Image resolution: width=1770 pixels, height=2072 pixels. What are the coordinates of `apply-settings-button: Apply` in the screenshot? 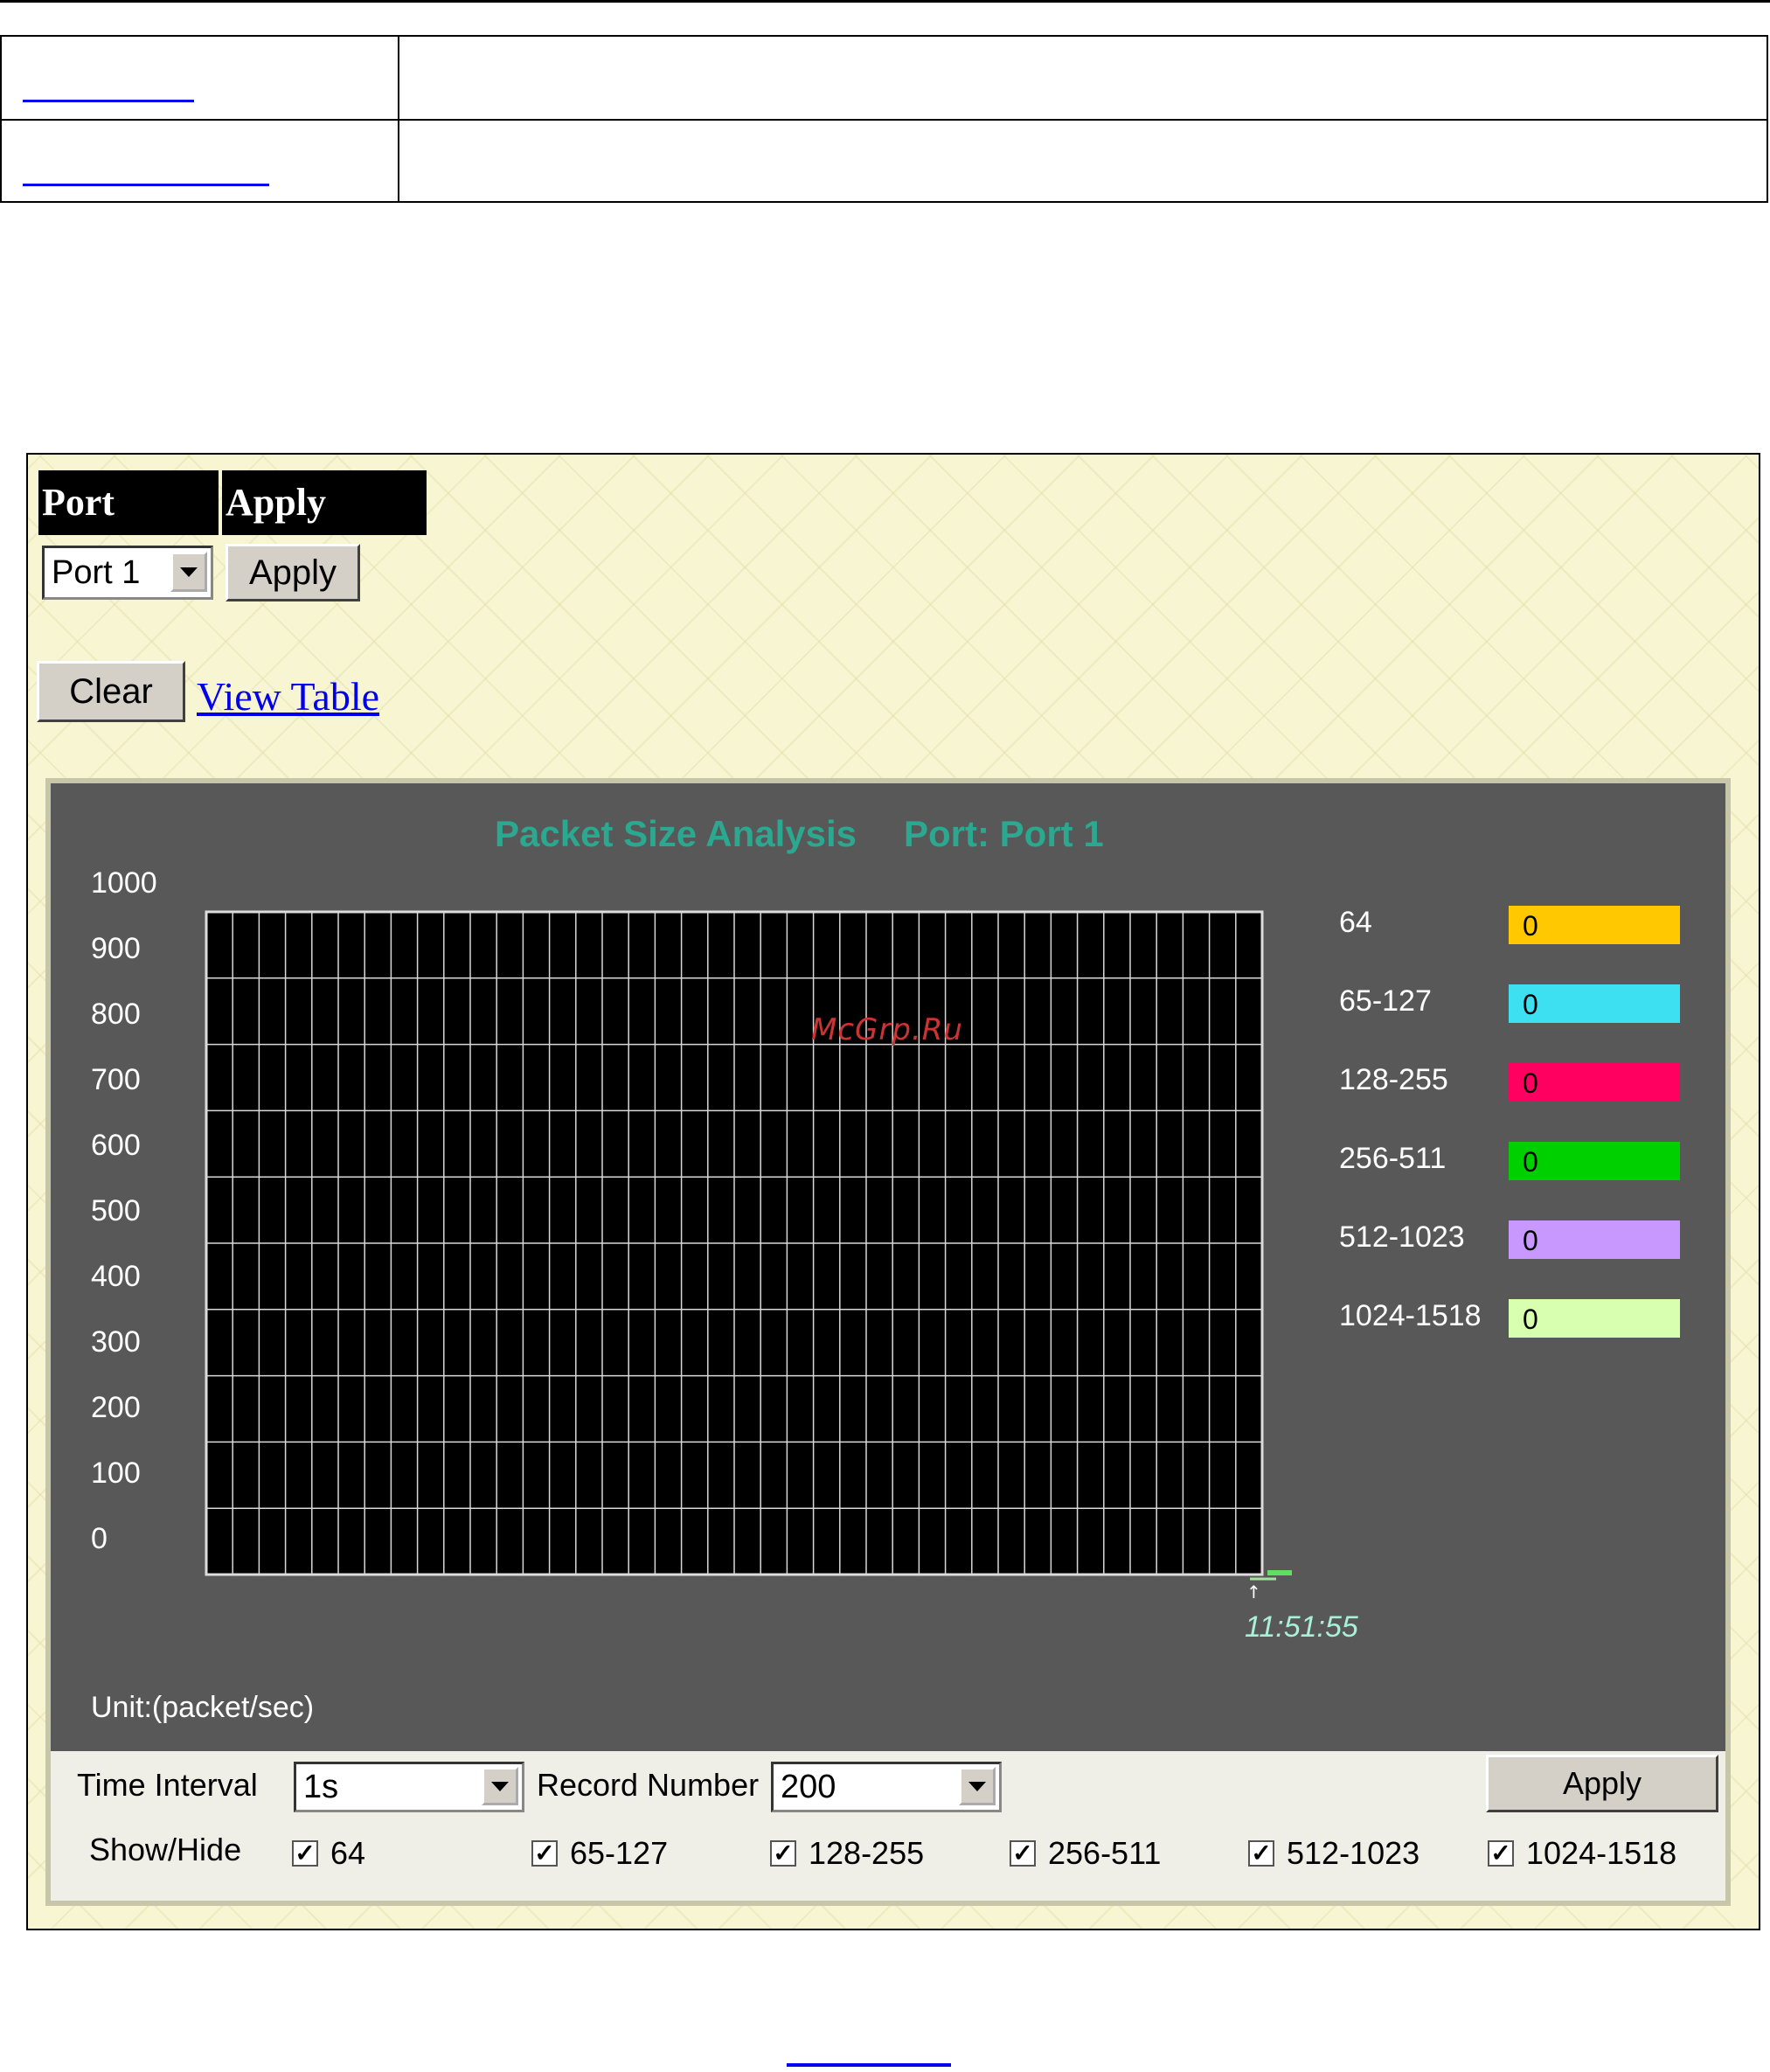 It's located at (1602, 1783).